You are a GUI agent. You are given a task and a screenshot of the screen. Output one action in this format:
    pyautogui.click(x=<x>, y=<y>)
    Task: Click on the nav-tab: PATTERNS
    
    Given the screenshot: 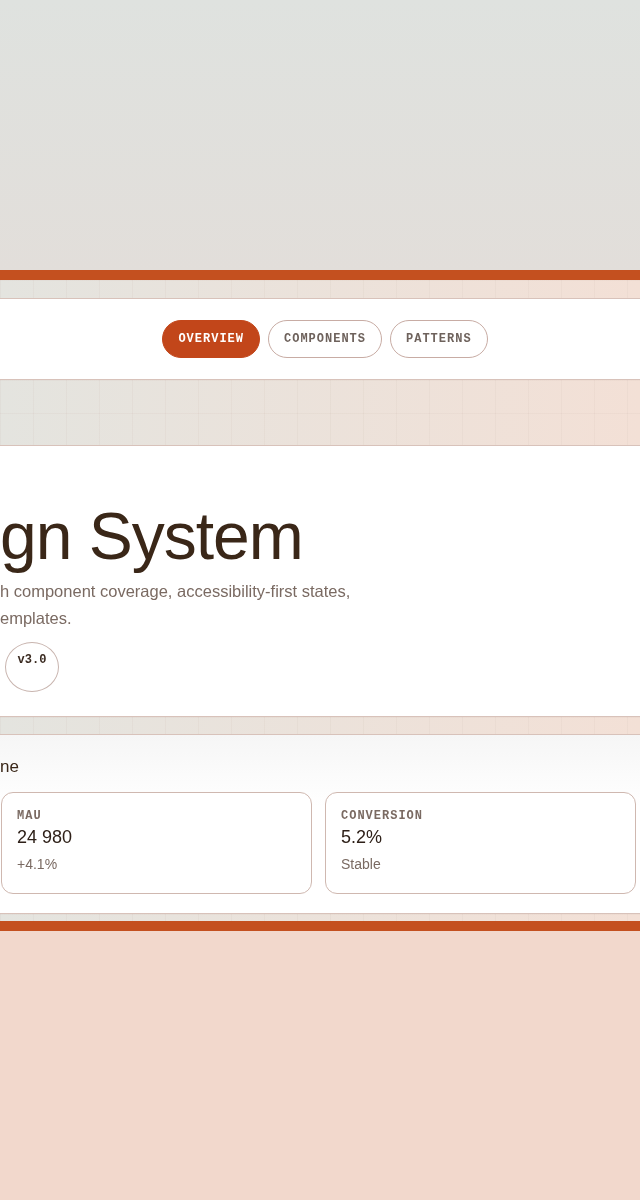 What is the action you would take?
    pyautogui.click(x=439, y=339)
    